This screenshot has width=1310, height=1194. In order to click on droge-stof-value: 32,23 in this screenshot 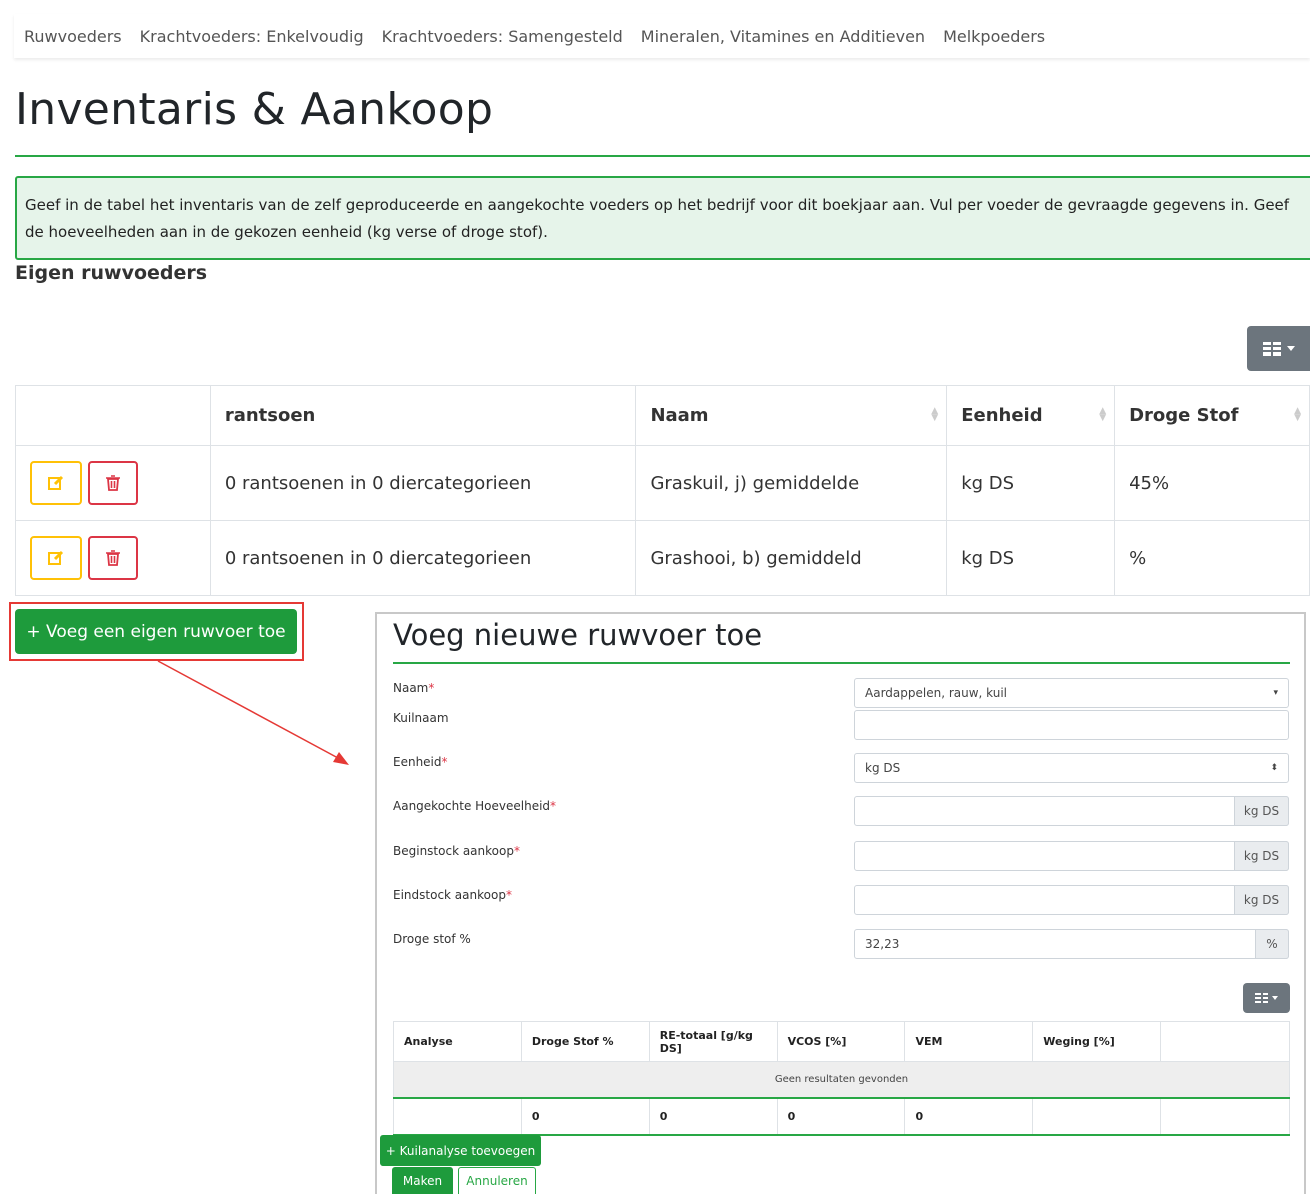, I will do `click(882, 944)`.